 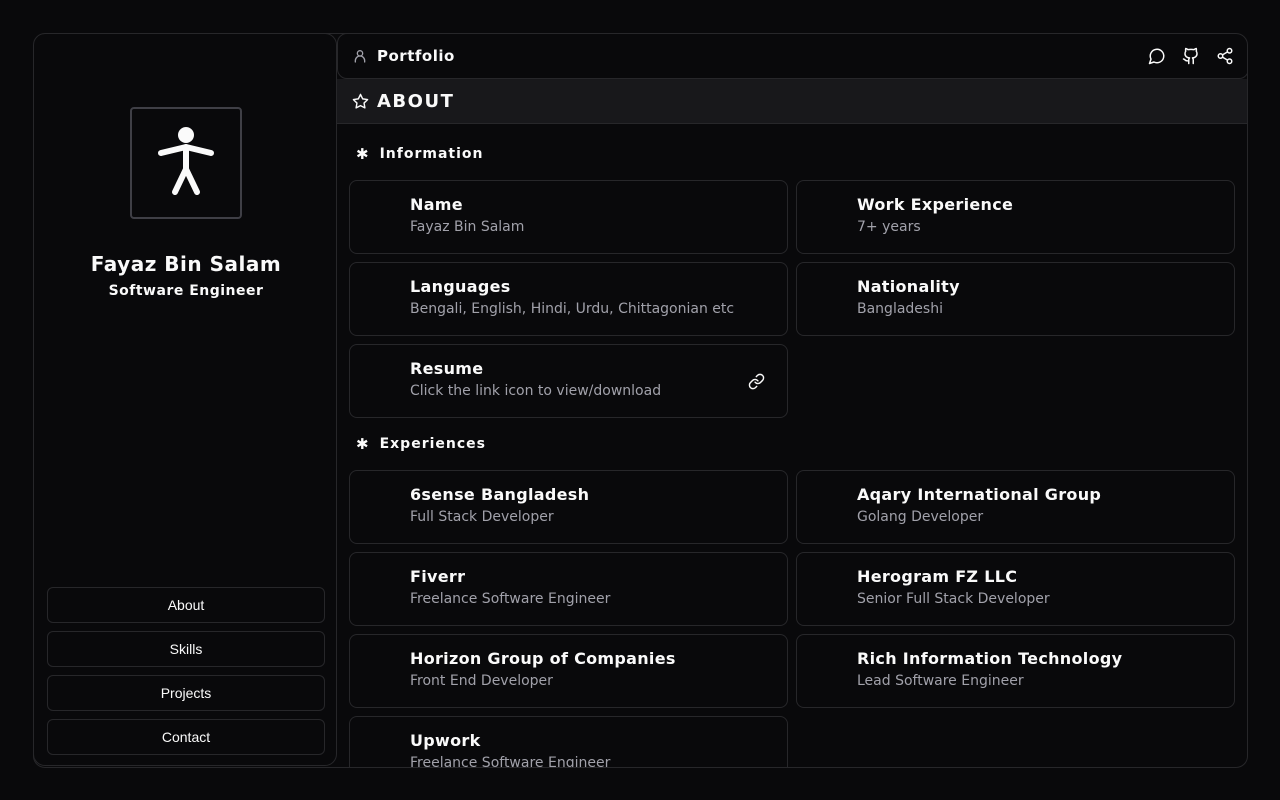 I want to click on information-heading: ✱ Information, so click(x=419, y=154).